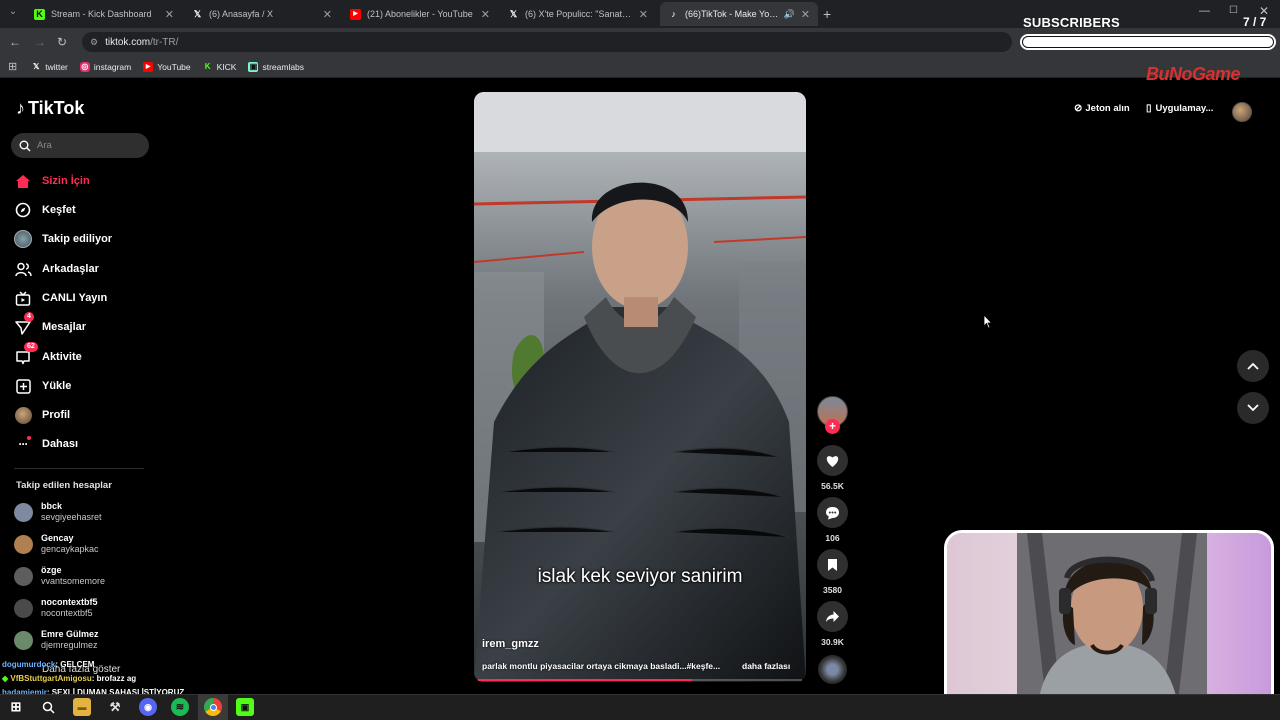 Image resolution: width=1280 pixels, height=720 pixels. Describe the element at coordinates (164, 42) in the screenshot. I see `url-path: /tr-TR/` at that location.